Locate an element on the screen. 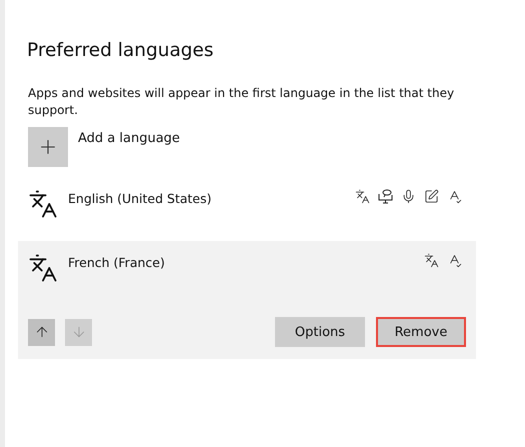 This screenshot has height=447, width=525. move-up-button is located at coordinates (41, 332).